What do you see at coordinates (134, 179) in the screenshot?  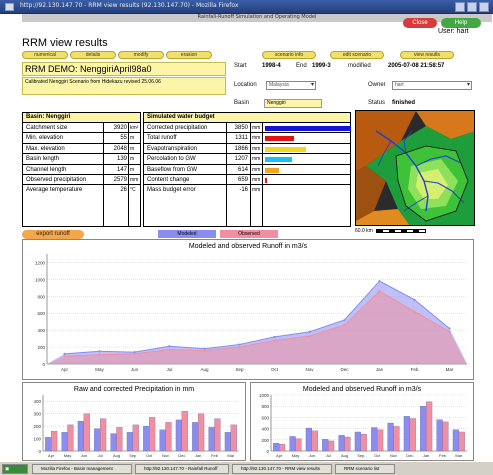 I see `basin-row-unit: mm` at bounding box center [134, 179].